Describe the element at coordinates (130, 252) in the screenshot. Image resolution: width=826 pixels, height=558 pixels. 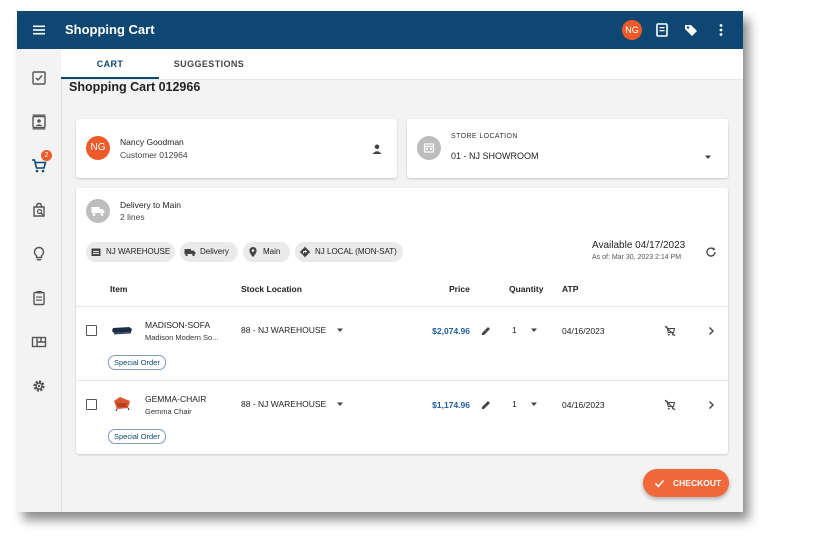
I see `chip-warehouse: NJ WAREHOUSE` at that location.